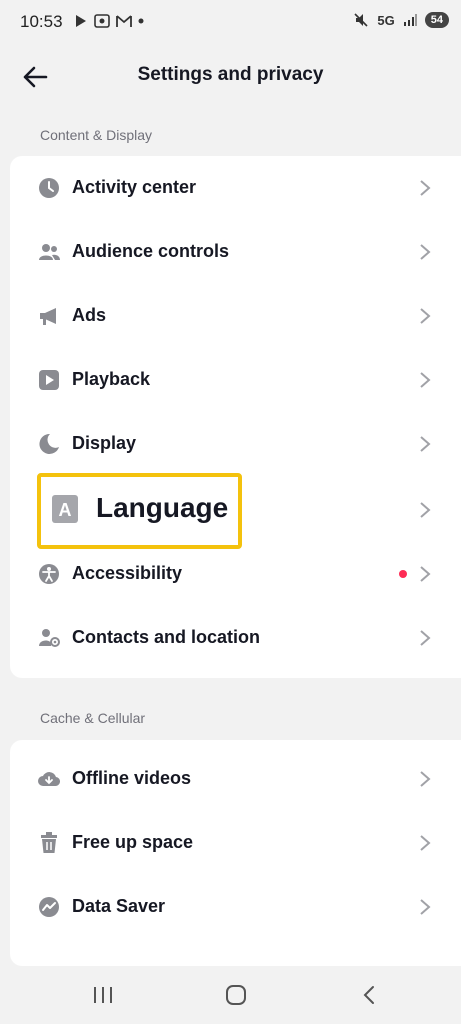 The image size is (461, 1024). What do you see at coordinates (235, 779) in the screenshot?
I see `settings-item-offline-videos: Offline videos` at bounding box center [235, 779].